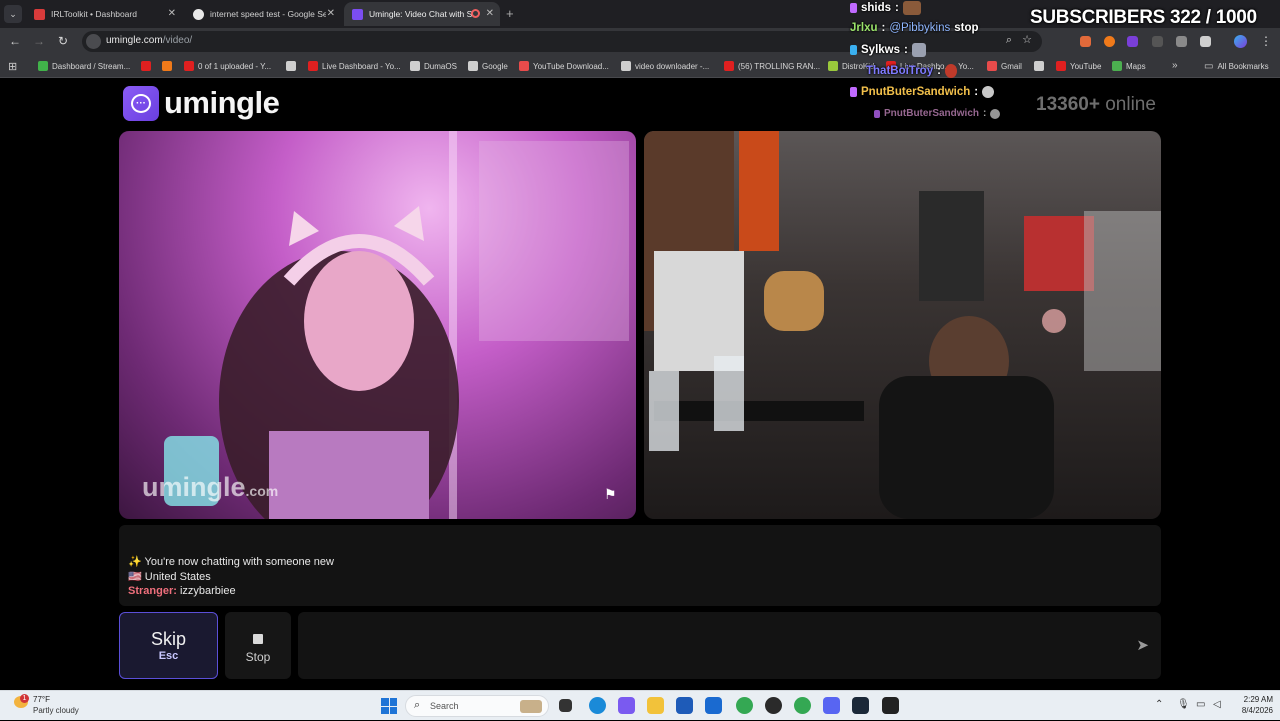 The image size is (1280, 721). Describe the element at coordinates (966, 28) in the screenshot. I see `chat-text: stop` at that location.